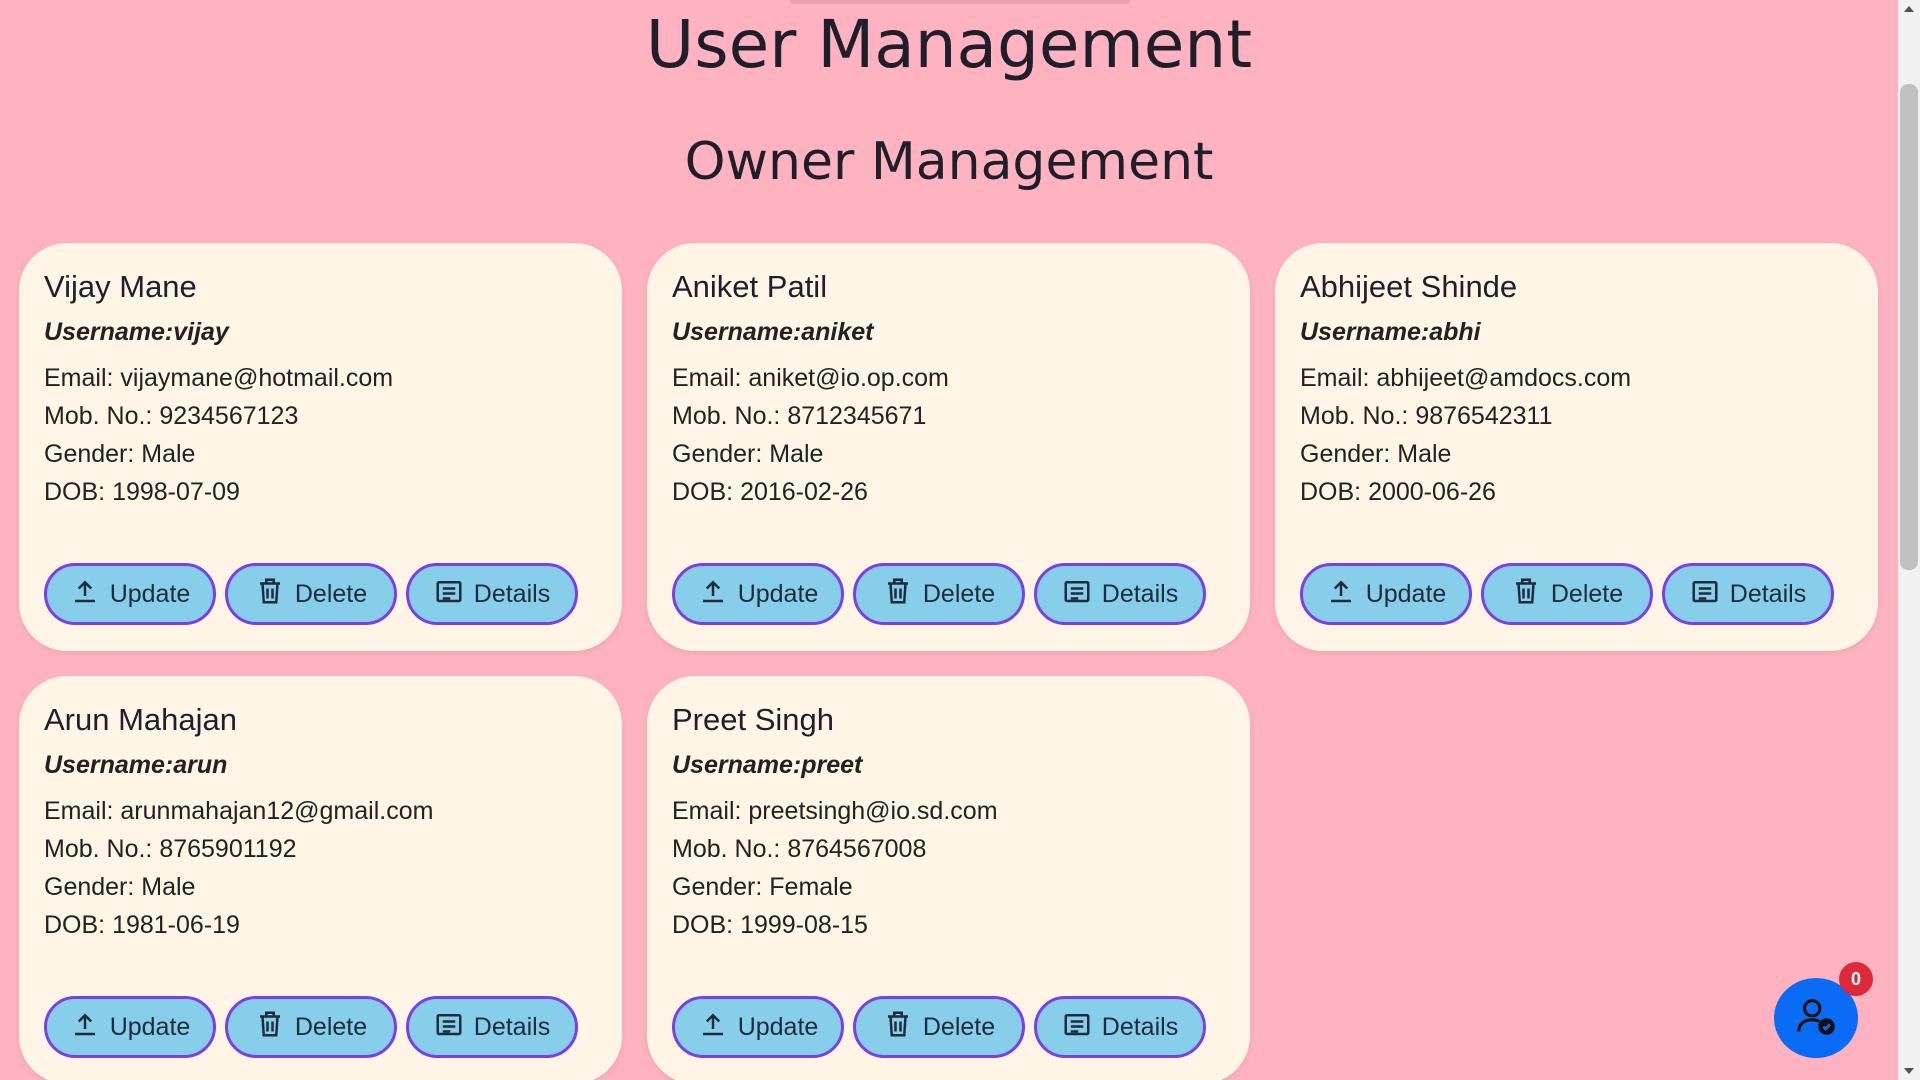 The width and height of the screenshot is (1920, 1080). I want to click on owner-name: Vijay Mane, so click(120, 286).